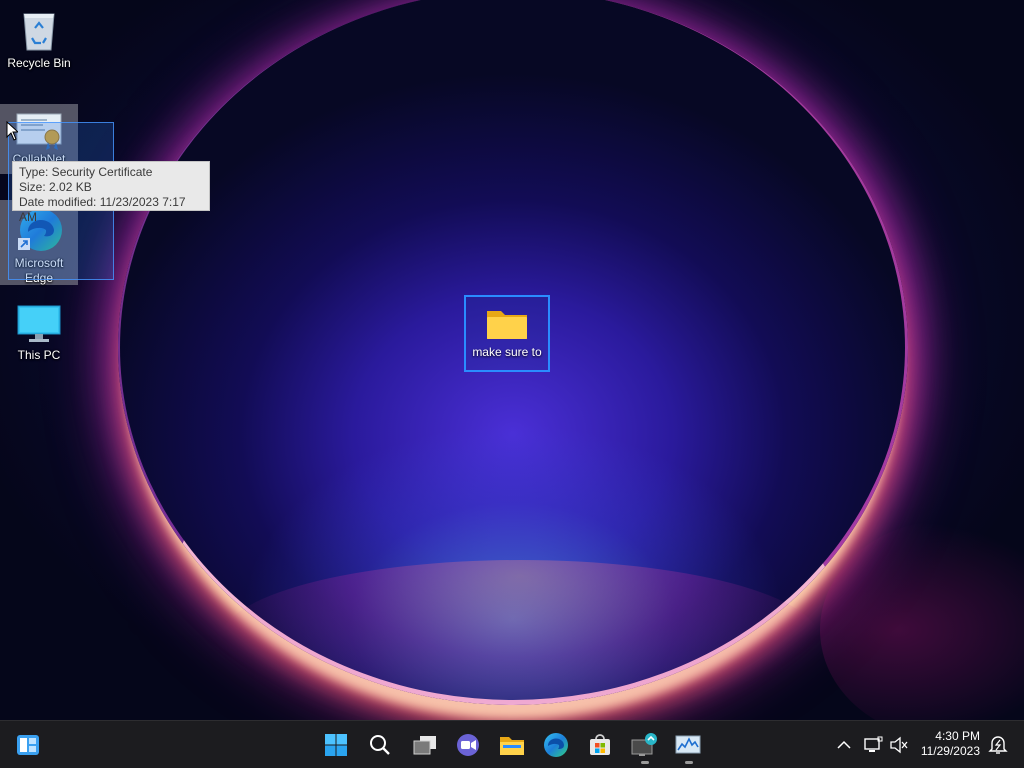 The width and height of the screenshot is (1024, 768). What do you see at coordinates (39, 323) in the screenshot?
I see `monitor-icon` at bounding box center [39, 323].